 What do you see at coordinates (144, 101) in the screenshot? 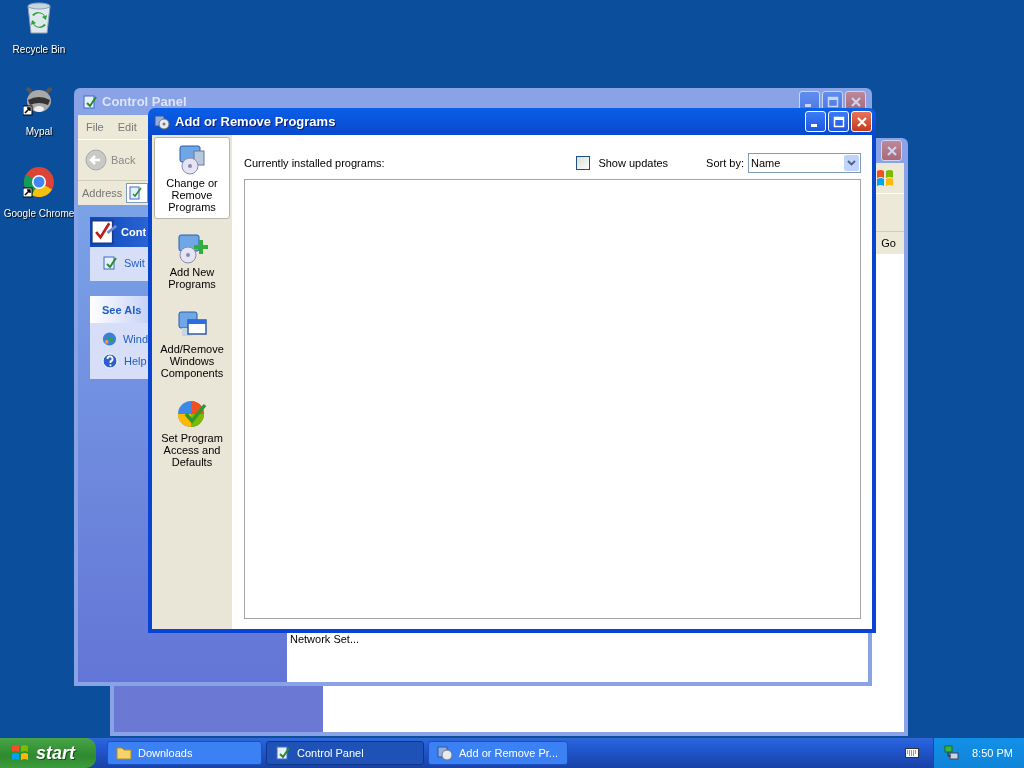
I see `window-title: Control Panel` at bounding box center [144, 101].